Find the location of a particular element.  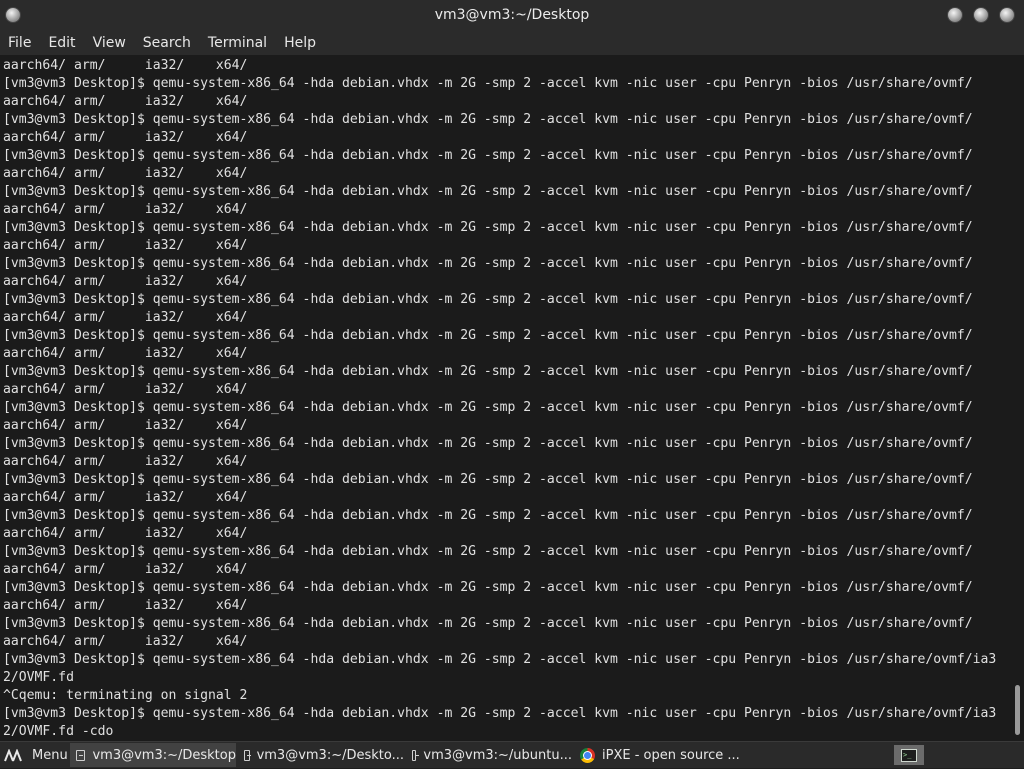

window-title: vm3@vm3:~/Desktop is located at coordinates (512, 15).